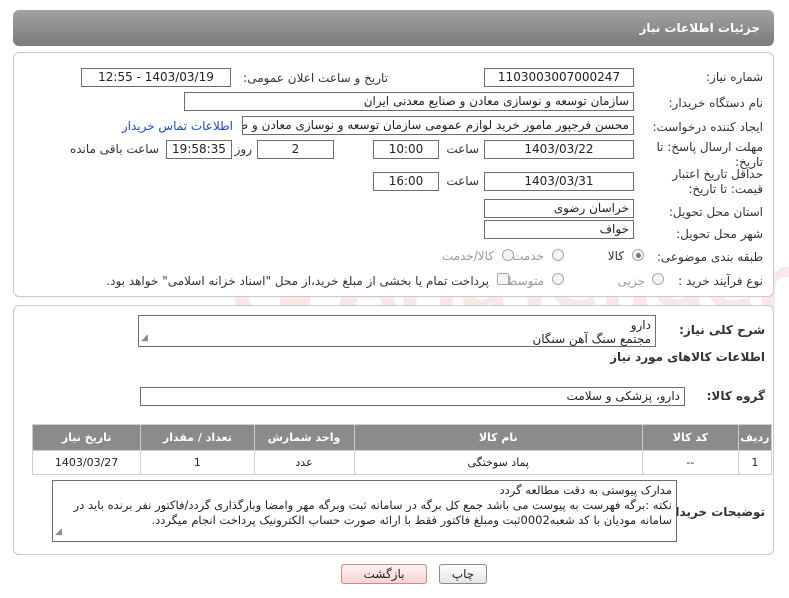 The width and height of the screenshot is (789, 598). I want to click on reply-deadline-label: مهلت ارسال پاسخ: تا تاریخ:, so click(709, 154).